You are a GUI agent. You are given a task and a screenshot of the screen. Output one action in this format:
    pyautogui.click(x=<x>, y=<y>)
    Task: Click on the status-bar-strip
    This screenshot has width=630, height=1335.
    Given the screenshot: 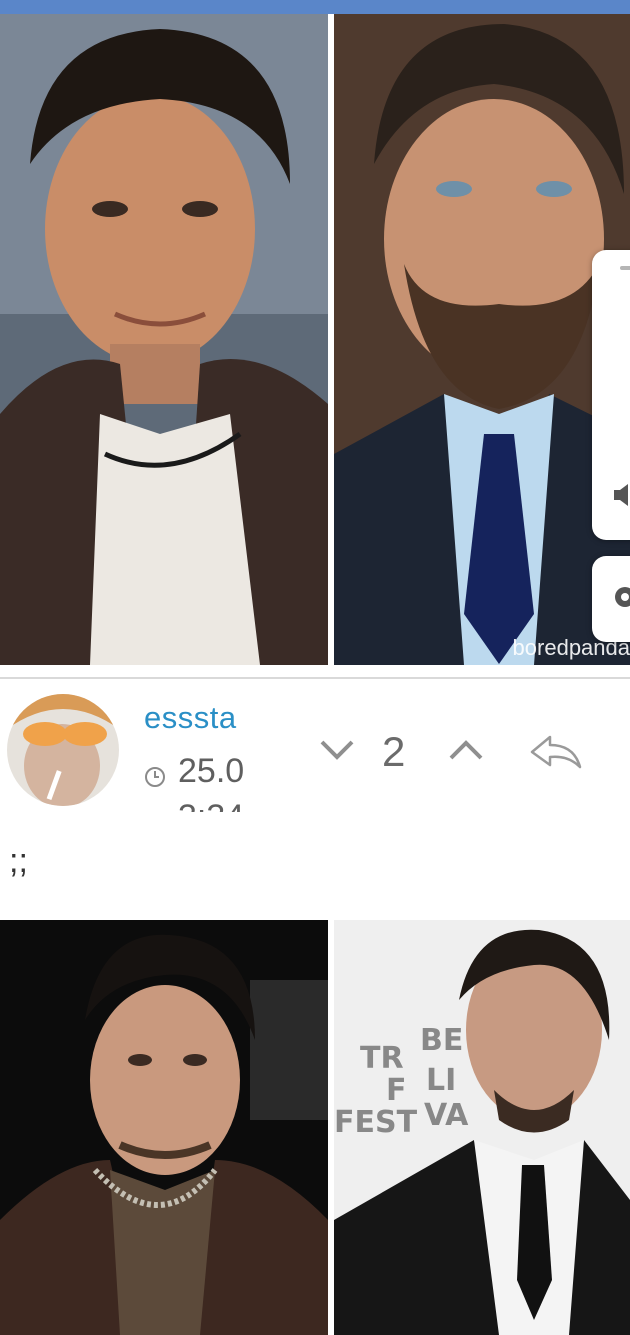 What is the action you would take?
    pyautogui.click(x=315, y=7)
    